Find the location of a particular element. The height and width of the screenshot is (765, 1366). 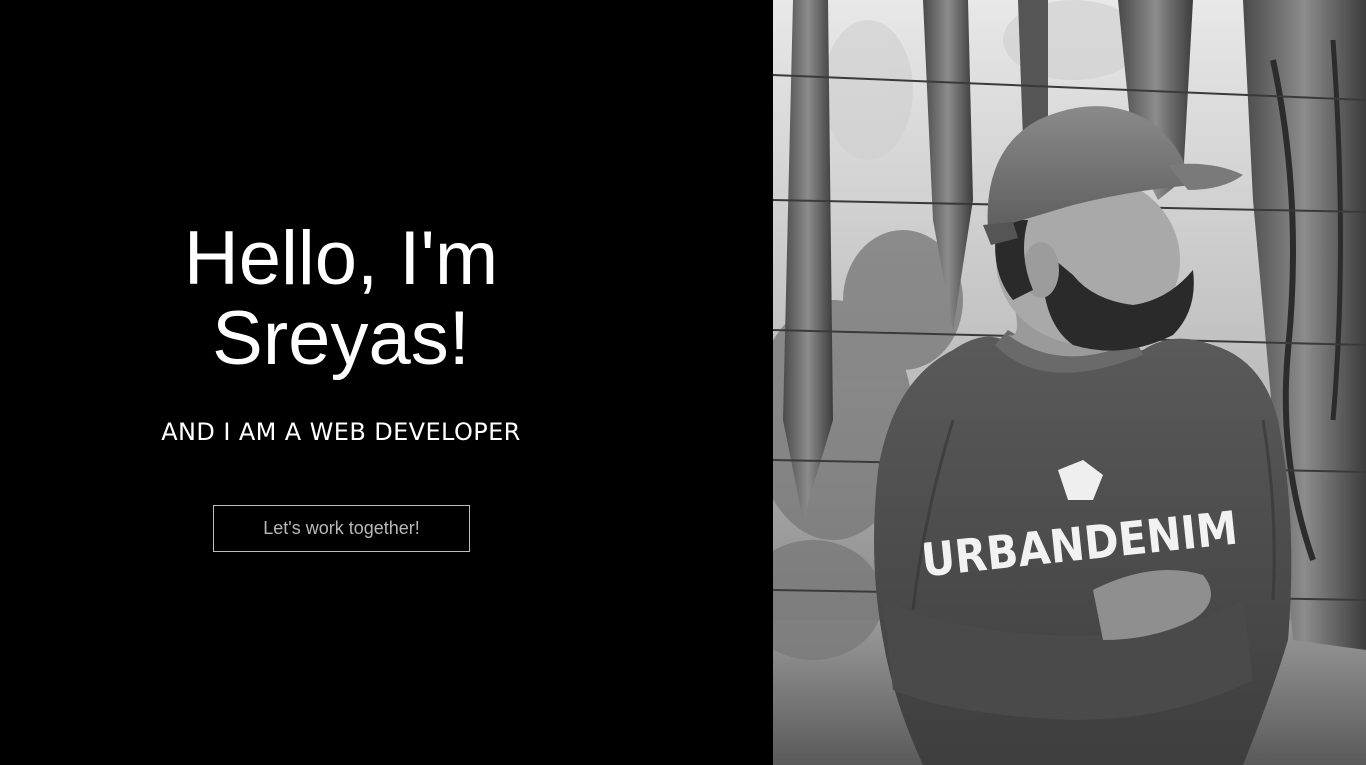

hero-subtitle: AND I AM A WEB DEVELOPER is located at coordinates (341, 432).